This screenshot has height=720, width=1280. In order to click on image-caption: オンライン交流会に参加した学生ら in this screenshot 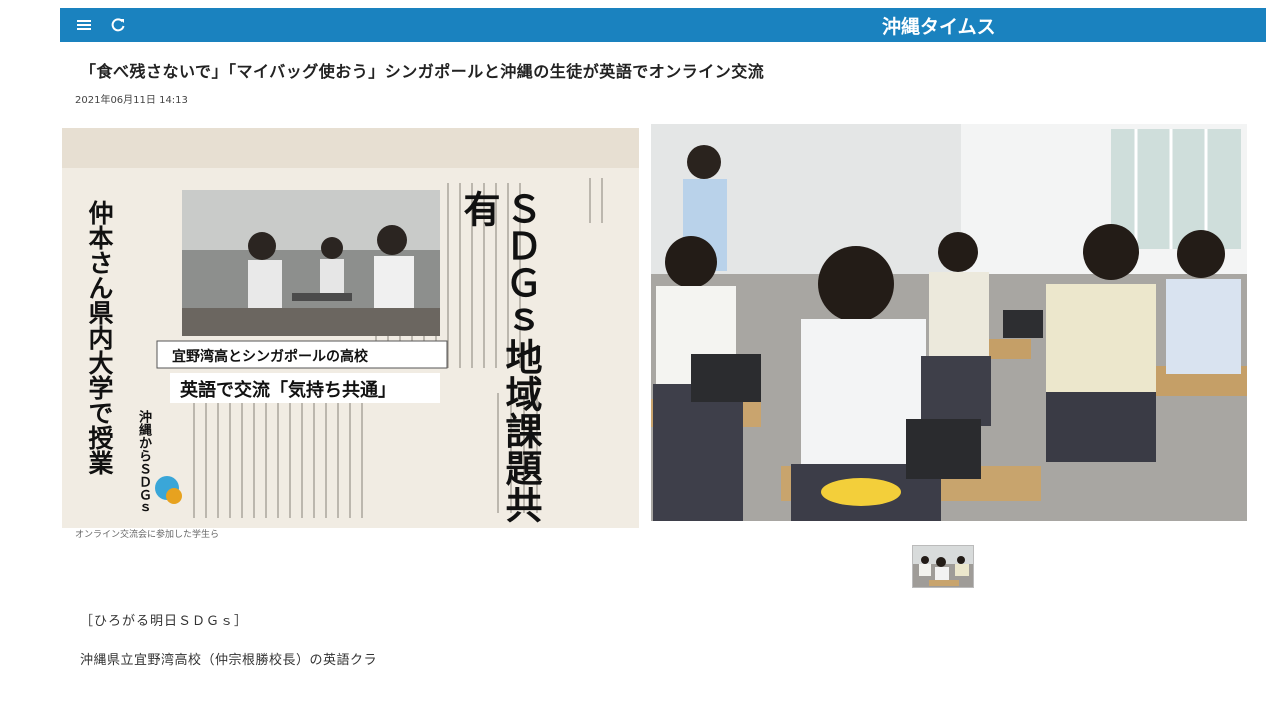, I will do `click(147, 535)`.